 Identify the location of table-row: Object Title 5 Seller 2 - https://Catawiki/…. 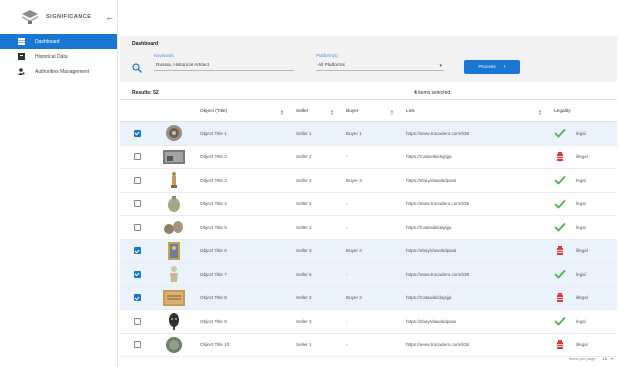
(368, 228).